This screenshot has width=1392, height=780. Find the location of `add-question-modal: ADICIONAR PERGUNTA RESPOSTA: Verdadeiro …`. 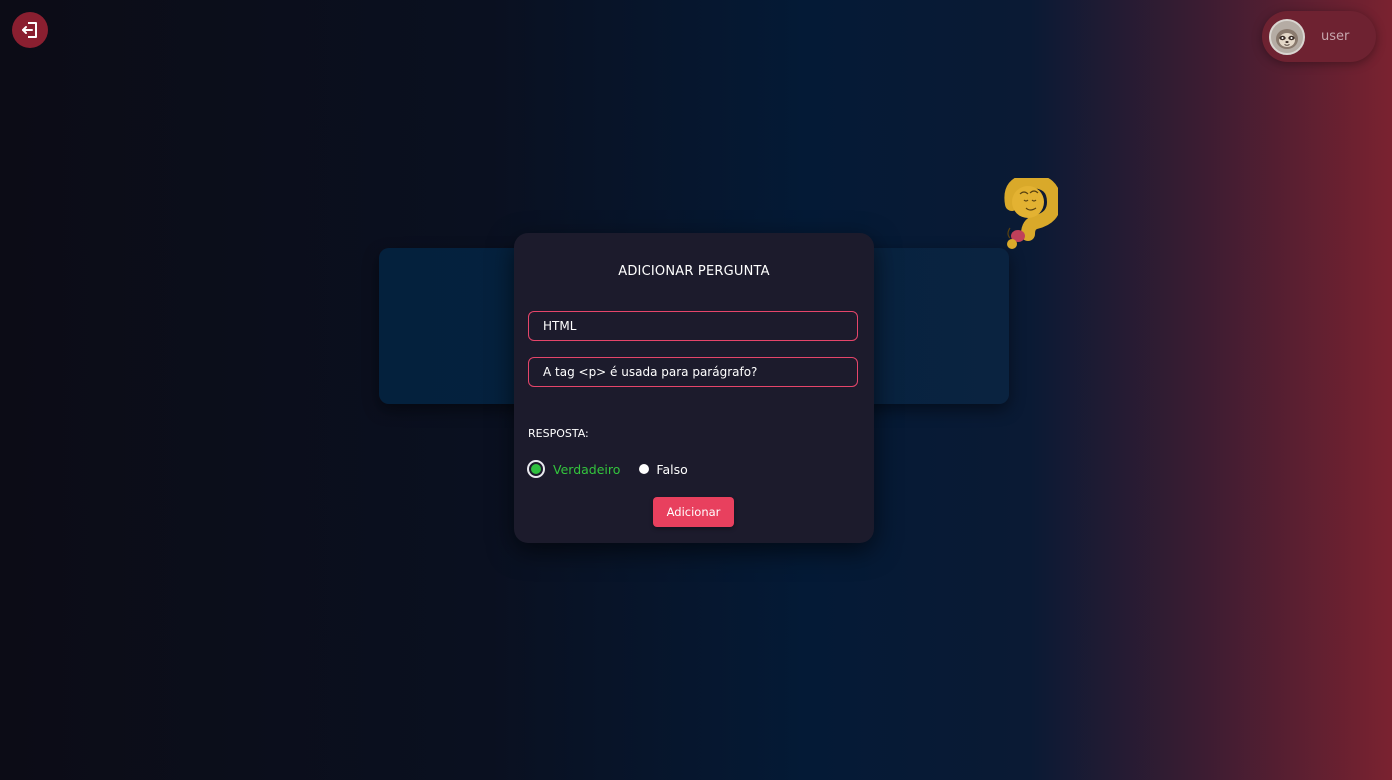

add-question-modal: ADICIONAR PERGUNTA RESPOSTA: Verdadeiro … is located at coordinates (694, 388).